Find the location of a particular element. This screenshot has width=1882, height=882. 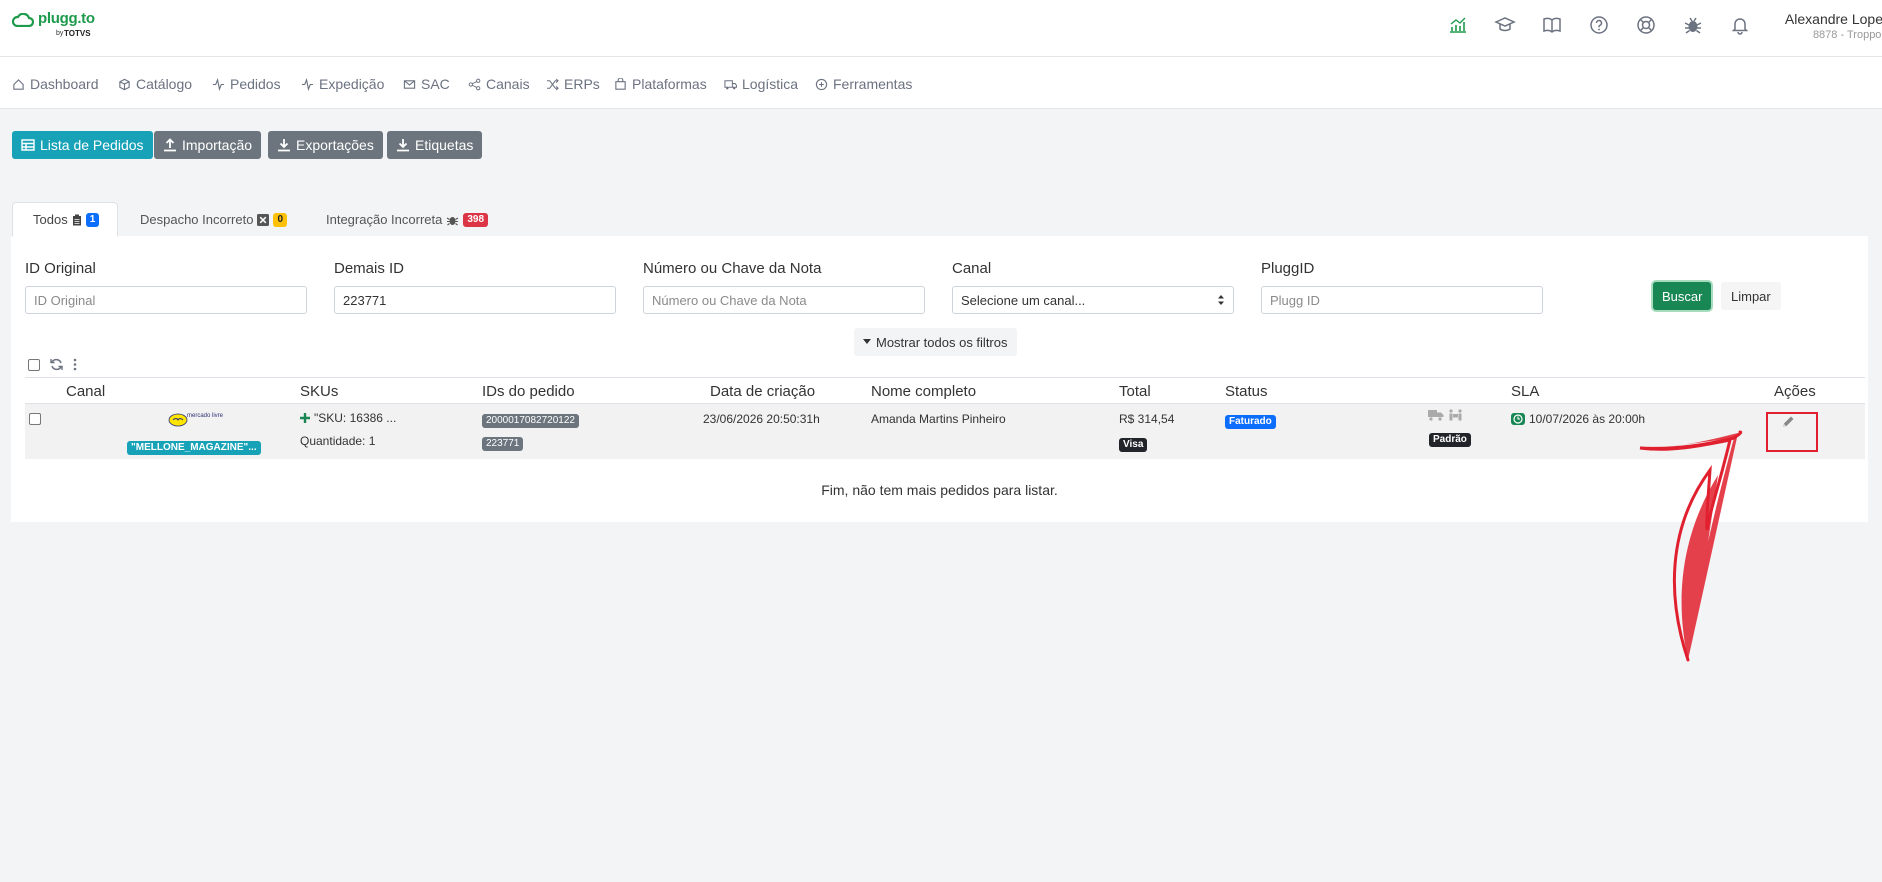

search-button: Buscar is located at coordinates (1682, 296).